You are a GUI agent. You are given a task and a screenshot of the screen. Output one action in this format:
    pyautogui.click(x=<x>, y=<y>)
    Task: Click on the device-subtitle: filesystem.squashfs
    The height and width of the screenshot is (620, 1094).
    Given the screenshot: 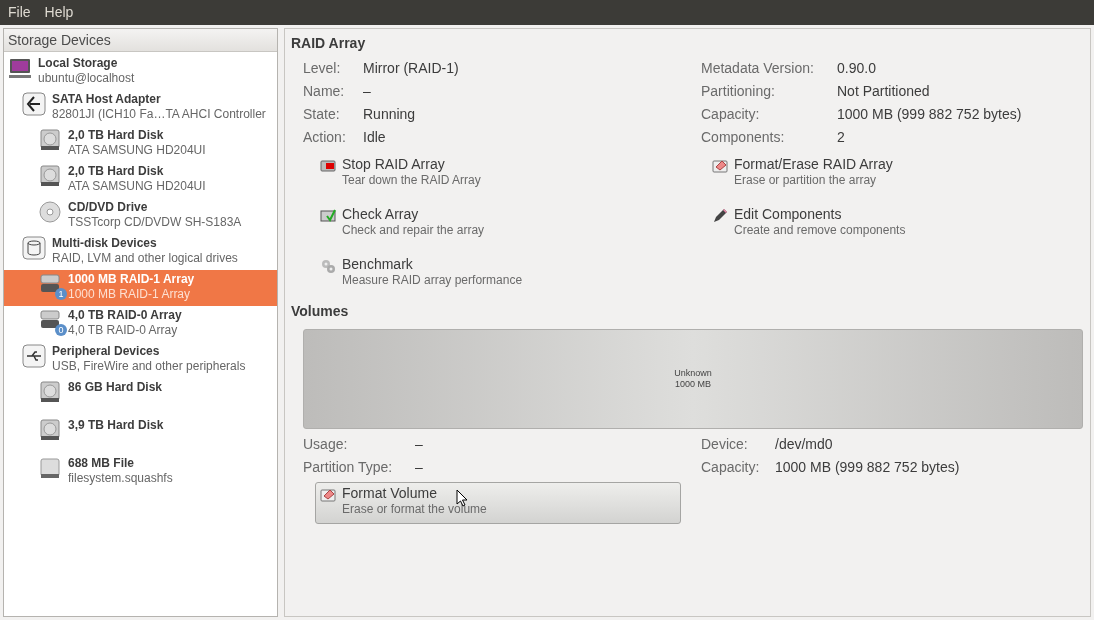 What is the action you would take?
    pyautogui.click(x=120, y=478)
    